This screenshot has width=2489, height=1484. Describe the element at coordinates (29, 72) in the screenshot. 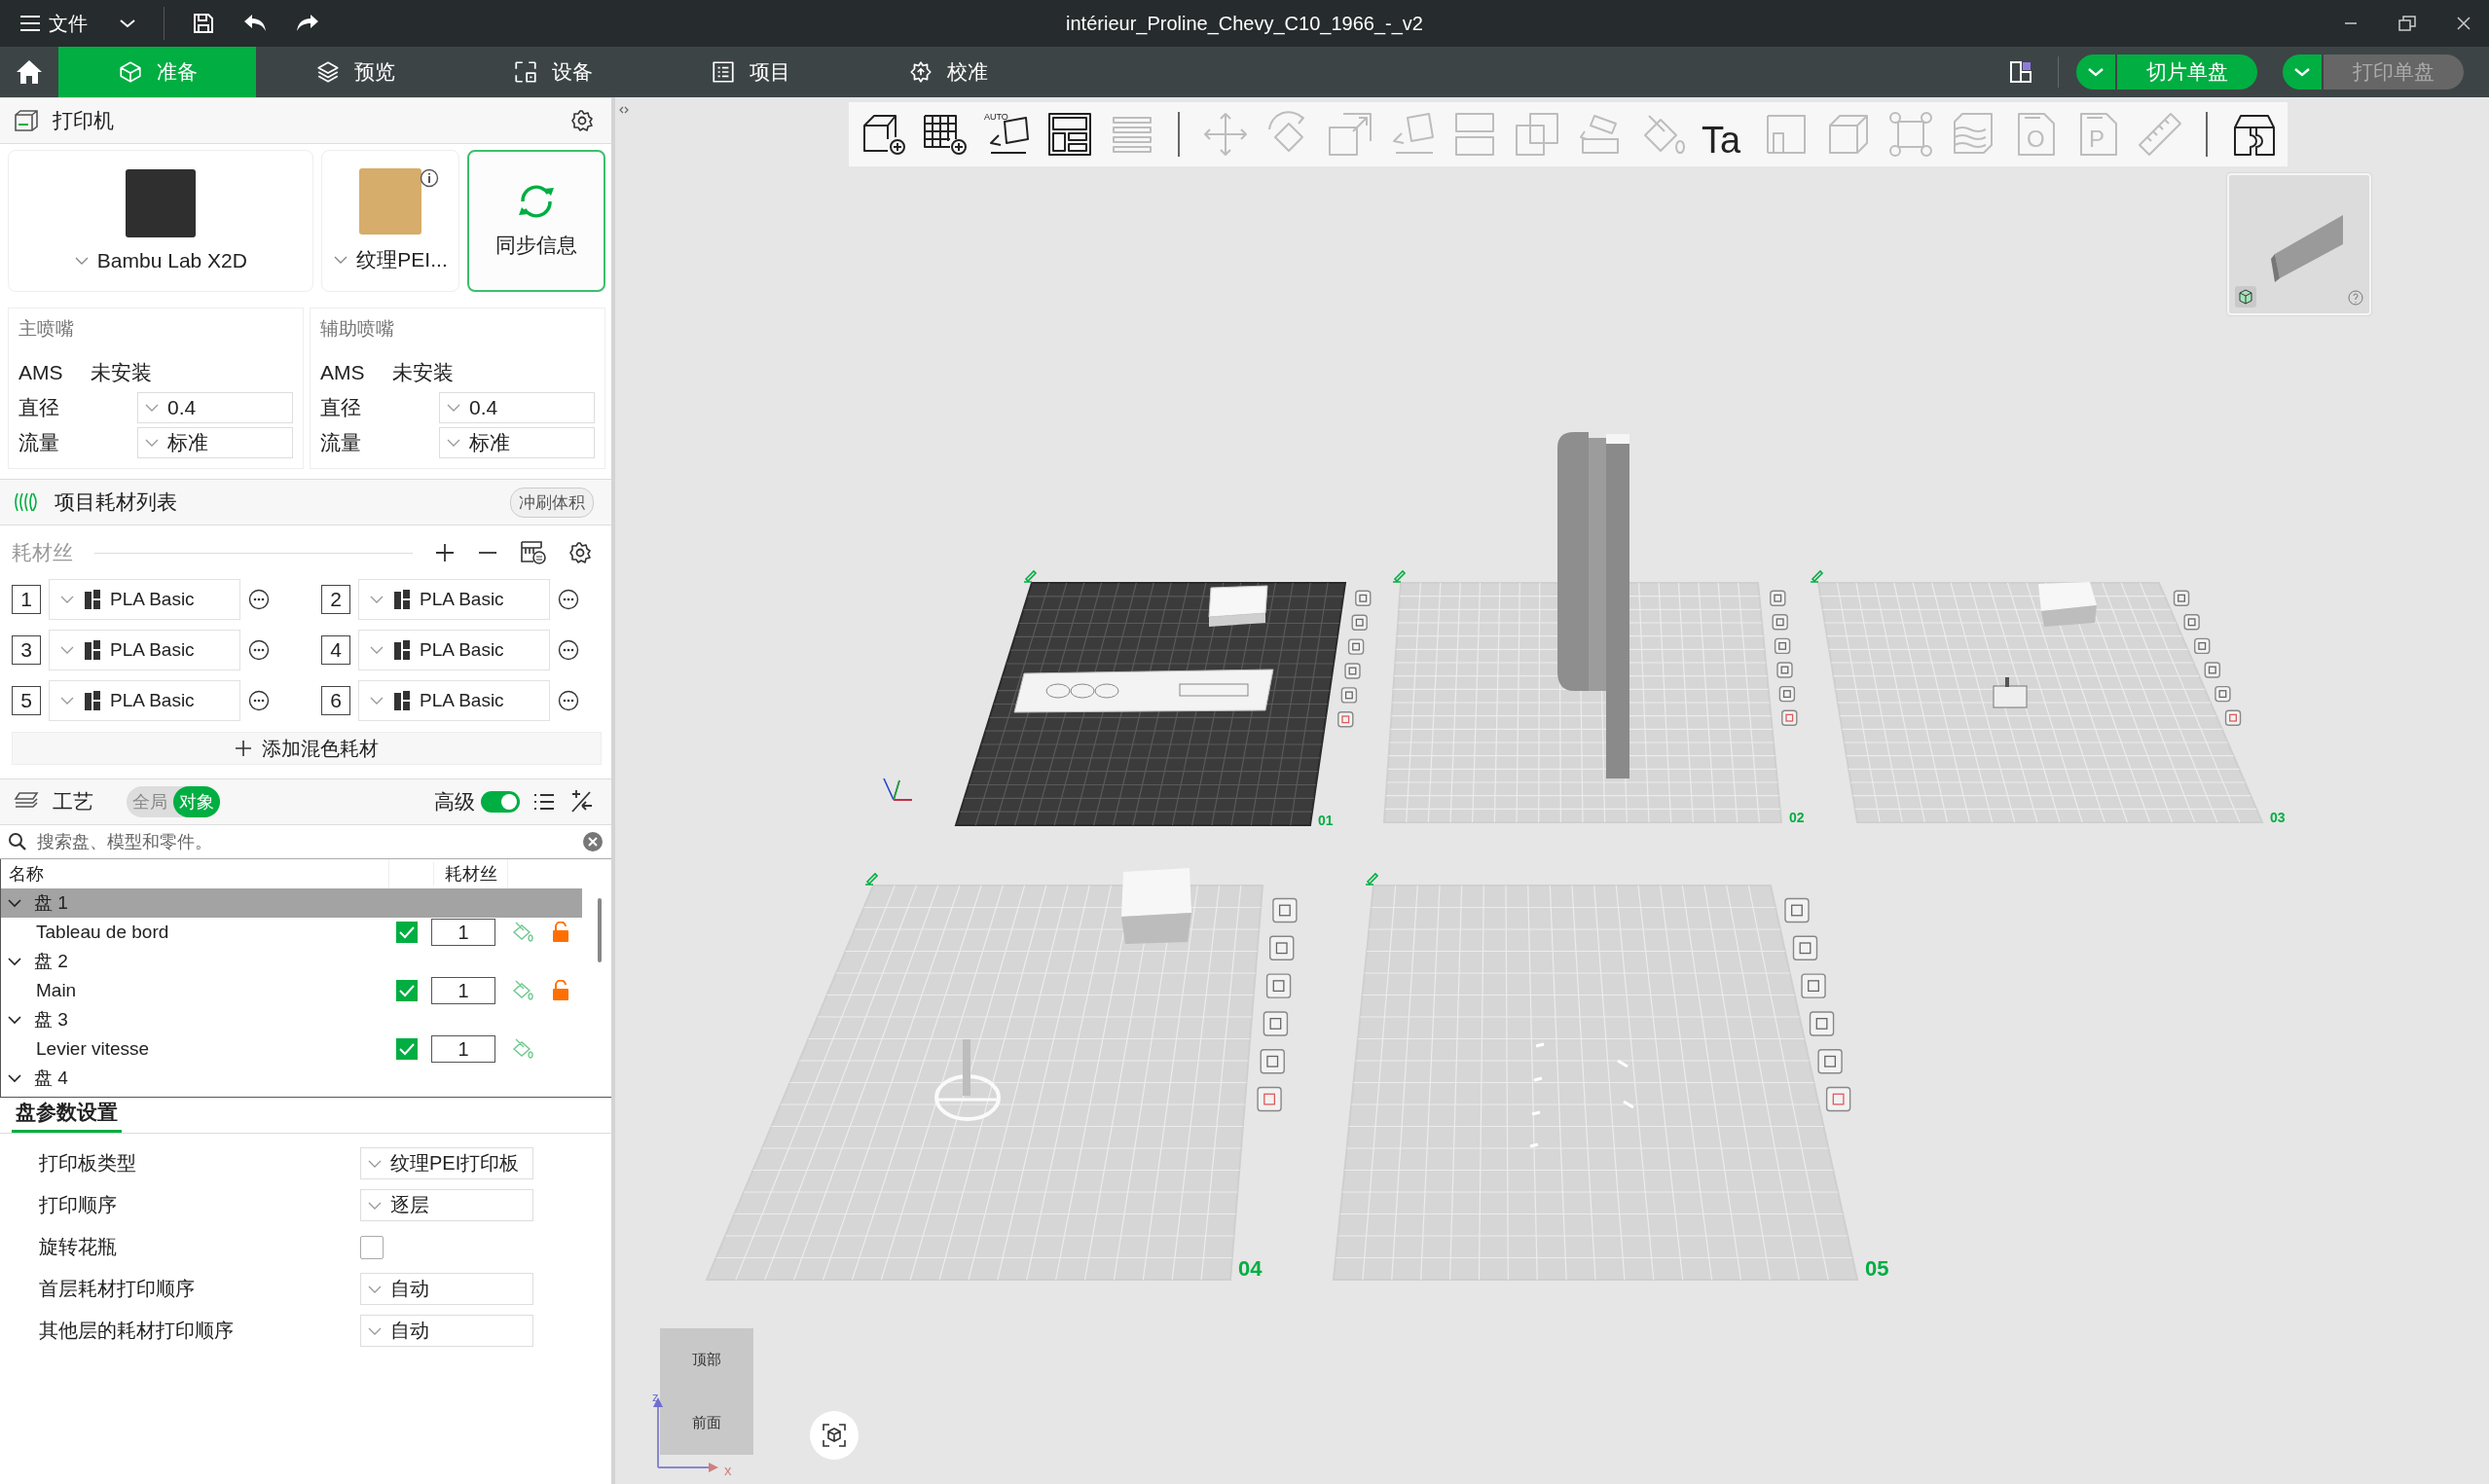

I see `home-icon` at that location.